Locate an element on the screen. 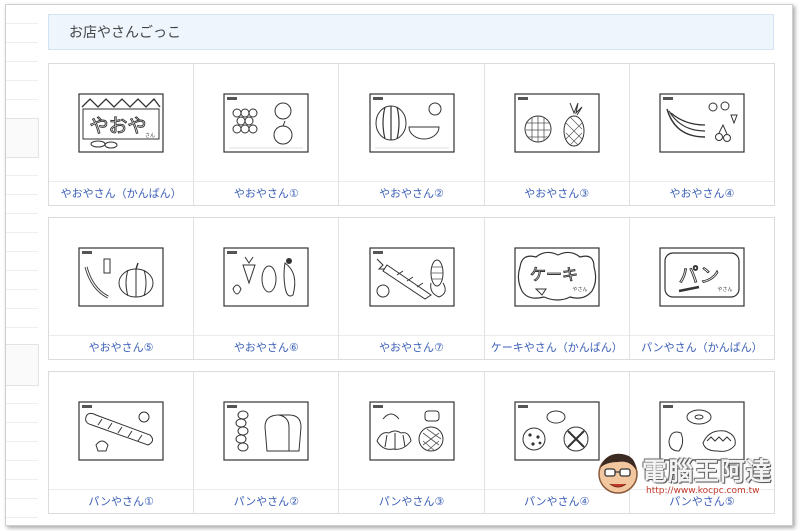  thumbnail-card: やおやさん⑦ is located at coordinates (412, 288).